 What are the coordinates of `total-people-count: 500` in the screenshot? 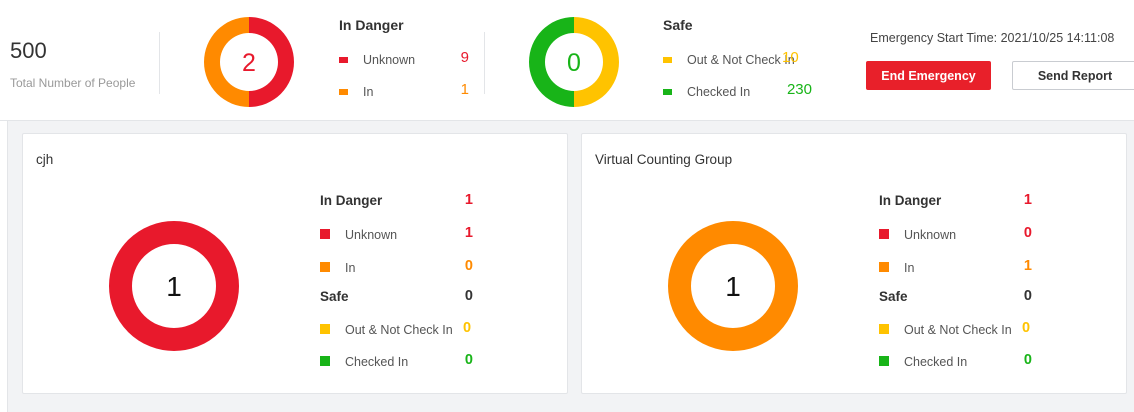 It's located at (28, 50).